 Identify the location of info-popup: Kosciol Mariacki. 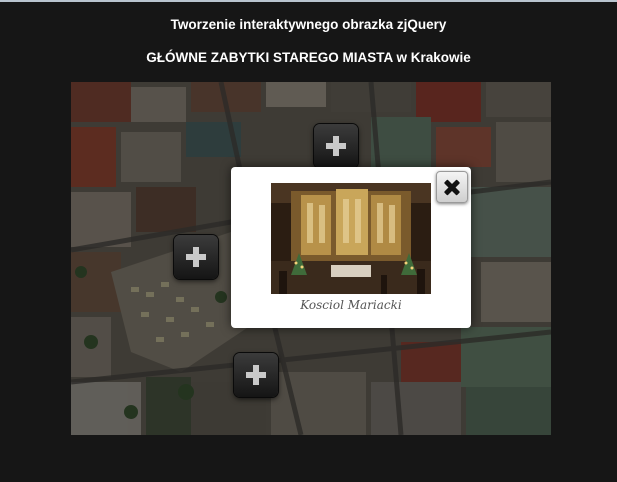
(351, 247).